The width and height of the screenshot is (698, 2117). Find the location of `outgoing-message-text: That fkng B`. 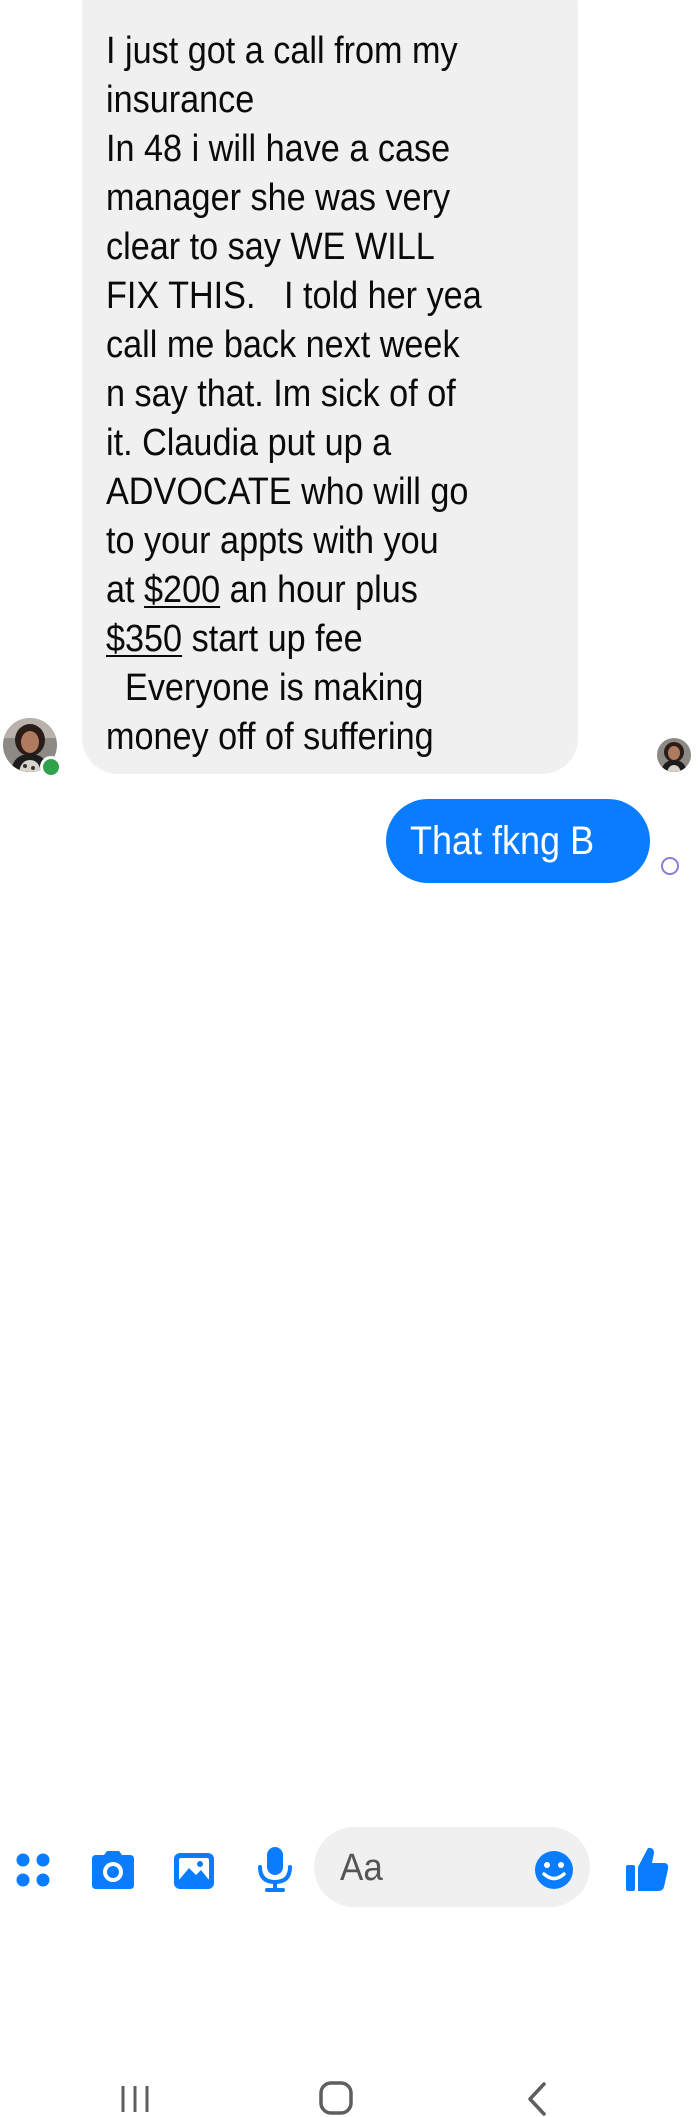

outgoing-message-text: That fkng B is located at coordinates (502, 841).